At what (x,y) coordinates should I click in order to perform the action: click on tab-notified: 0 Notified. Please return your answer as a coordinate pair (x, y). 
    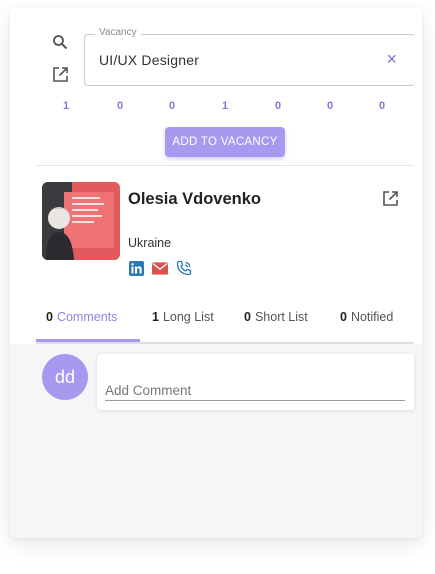
    Looking at the image, I should click on (377, 317).